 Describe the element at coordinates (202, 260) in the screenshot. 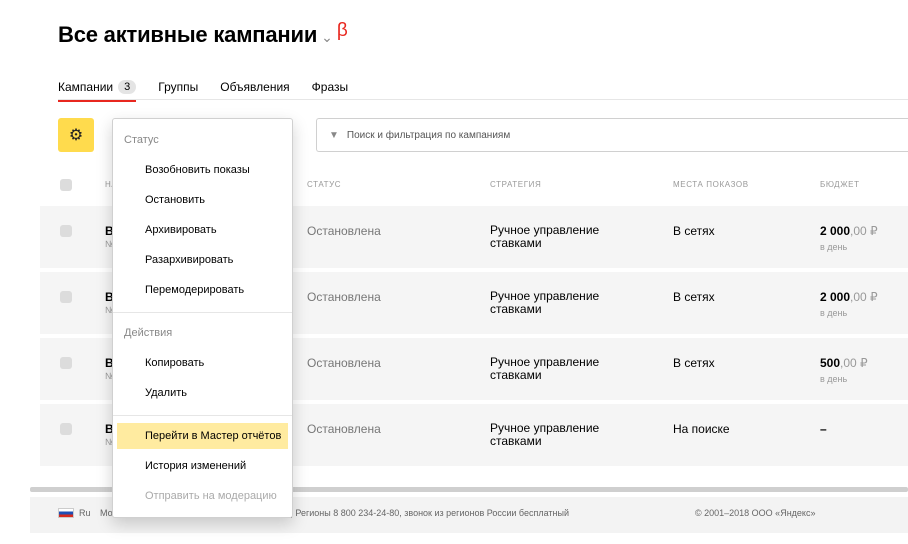

I see `menu-item-unarchive: Разархивировать` at that location.